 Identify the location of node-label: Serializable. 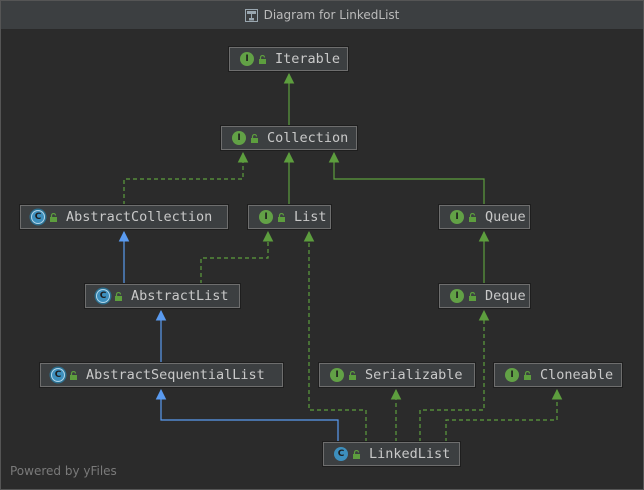
(414, 375).